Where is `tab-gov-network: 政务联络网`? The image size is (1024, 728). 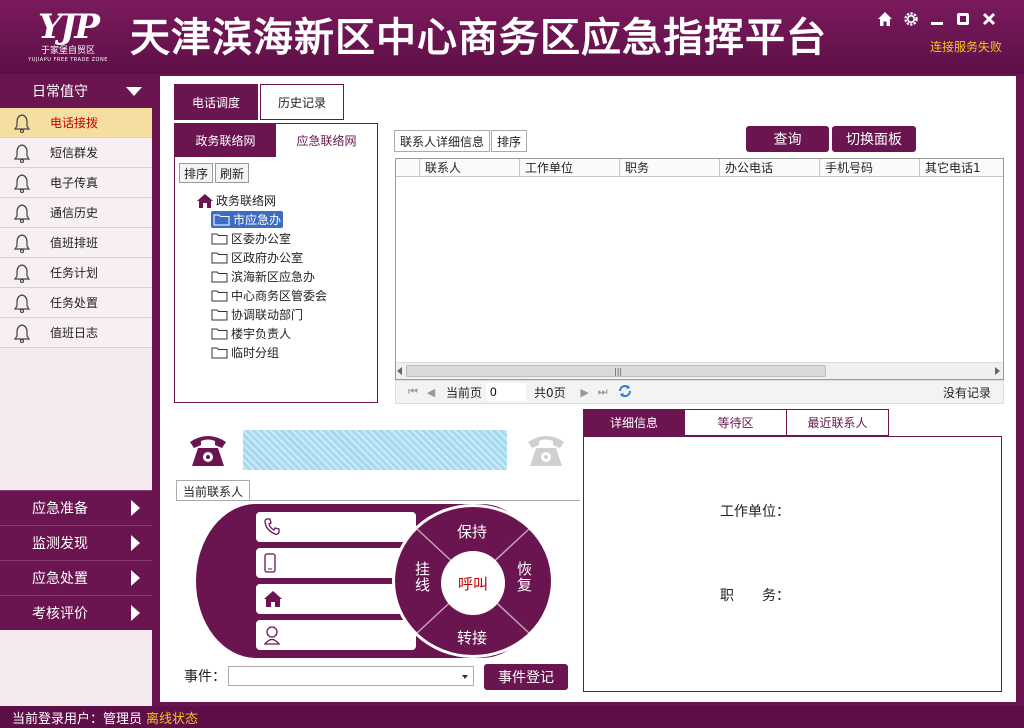 tab-gov-network: 政务联络网 is located at coordinates (225, 140).